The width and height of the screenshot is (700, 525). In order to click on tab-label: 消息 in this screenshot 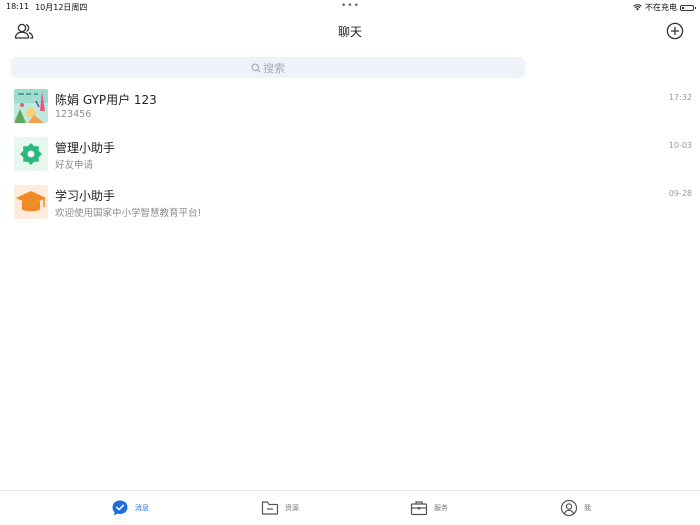, I will do `click(142, 508)`.